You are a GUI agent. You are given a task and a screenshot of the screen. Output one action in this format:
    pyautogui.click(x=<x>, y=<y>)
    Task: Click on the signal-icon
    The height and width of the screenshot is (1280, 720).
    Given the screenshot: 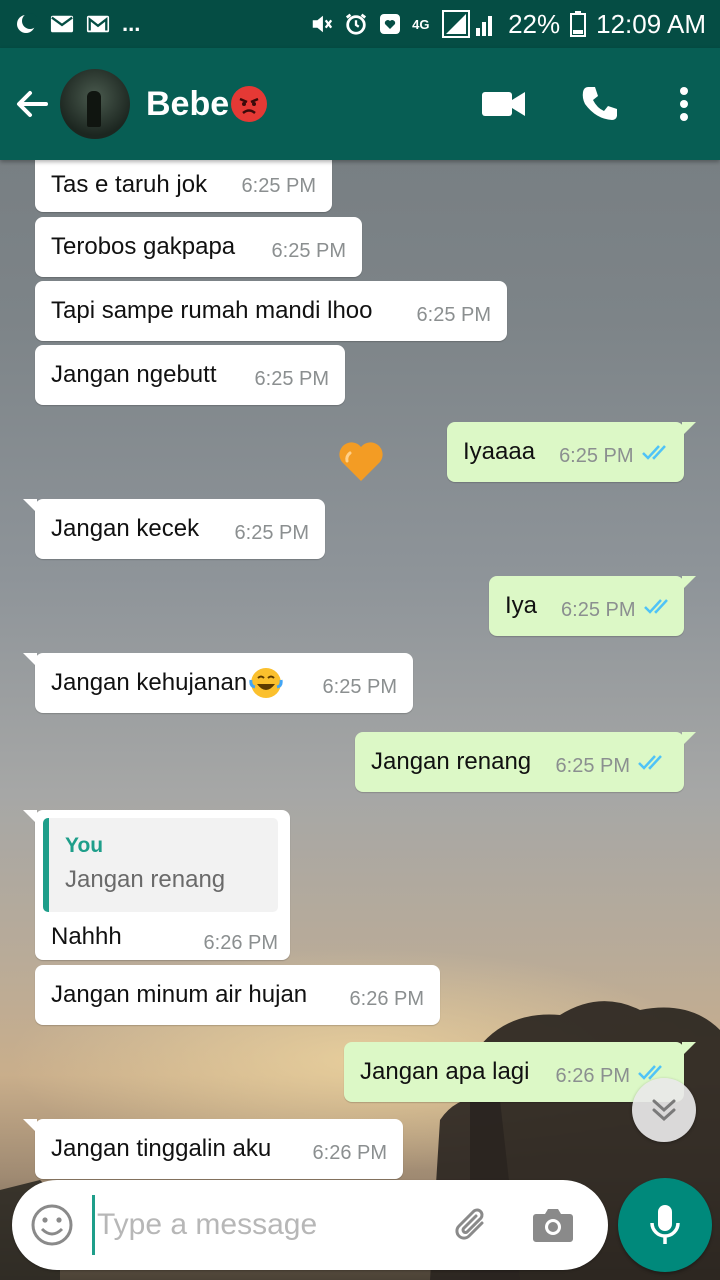 What is the action you would take?
    pyautogui.click(x=470, y=24)
    